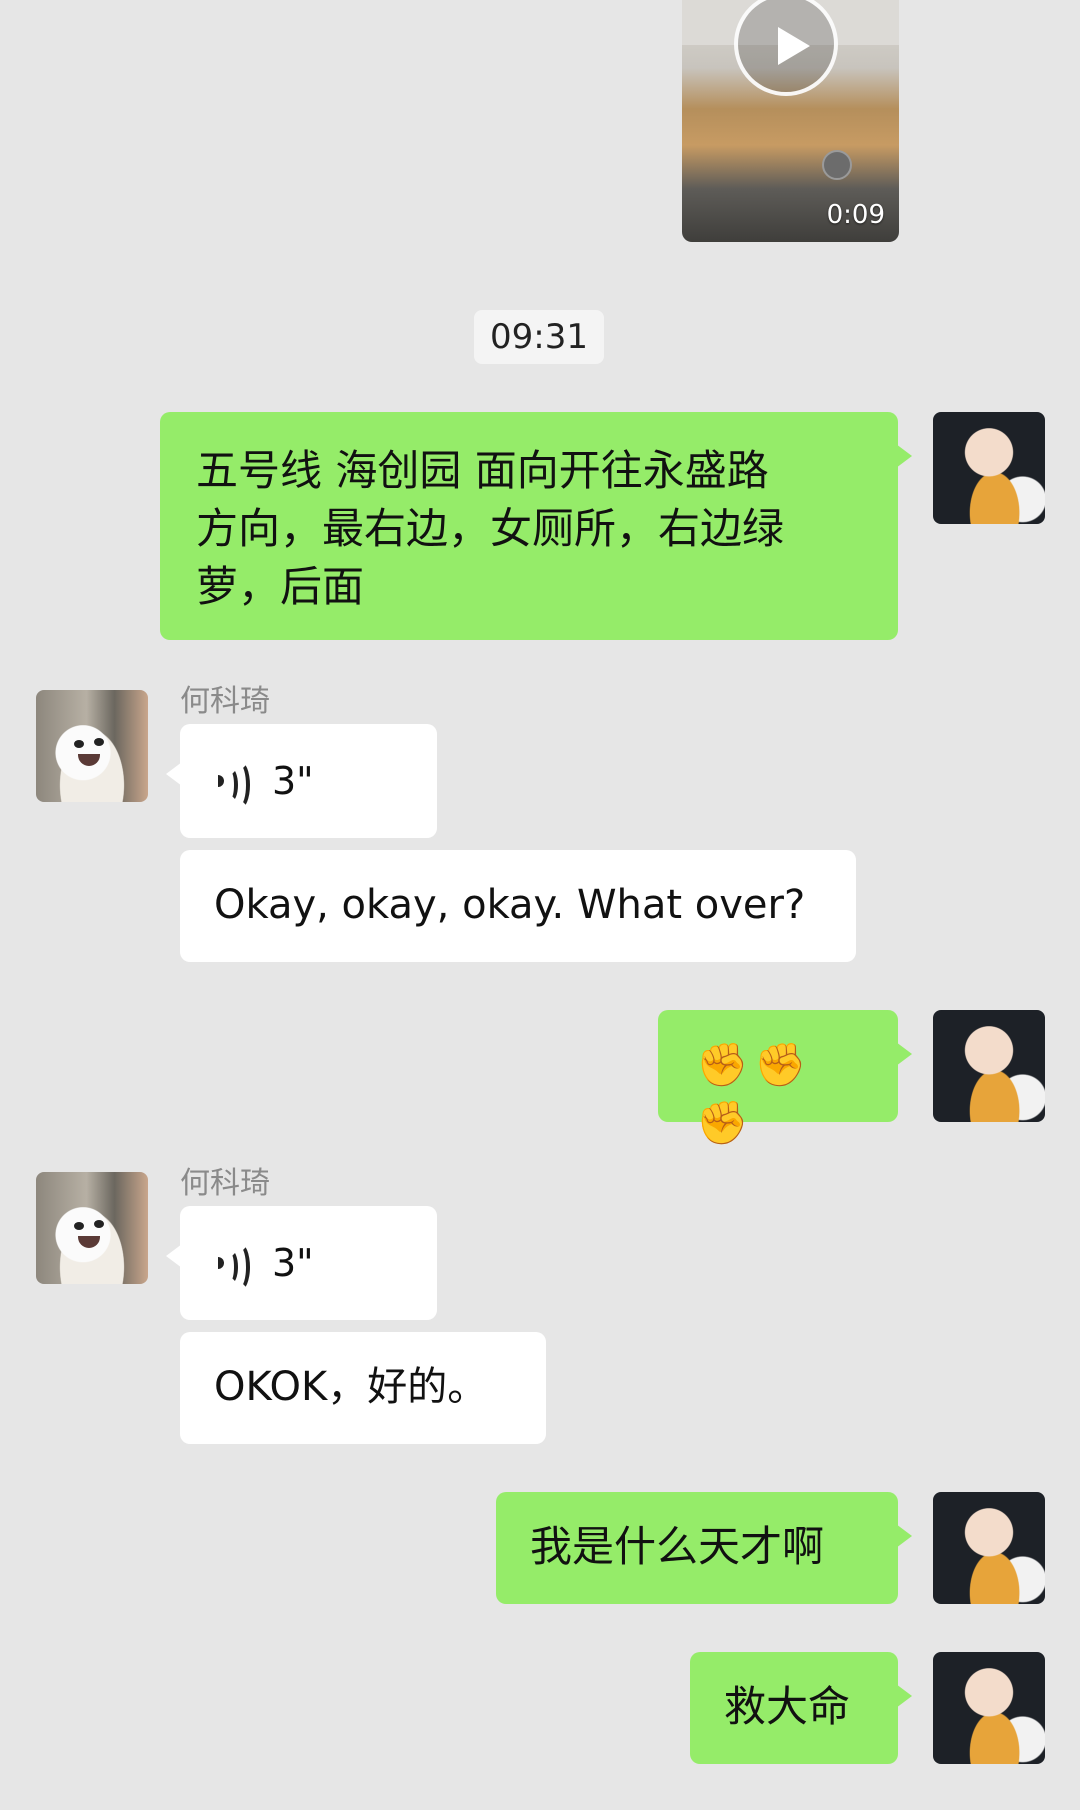  Describe the element at coordinates (786, 48) in the screenshot. I see `play-icon` at that location.